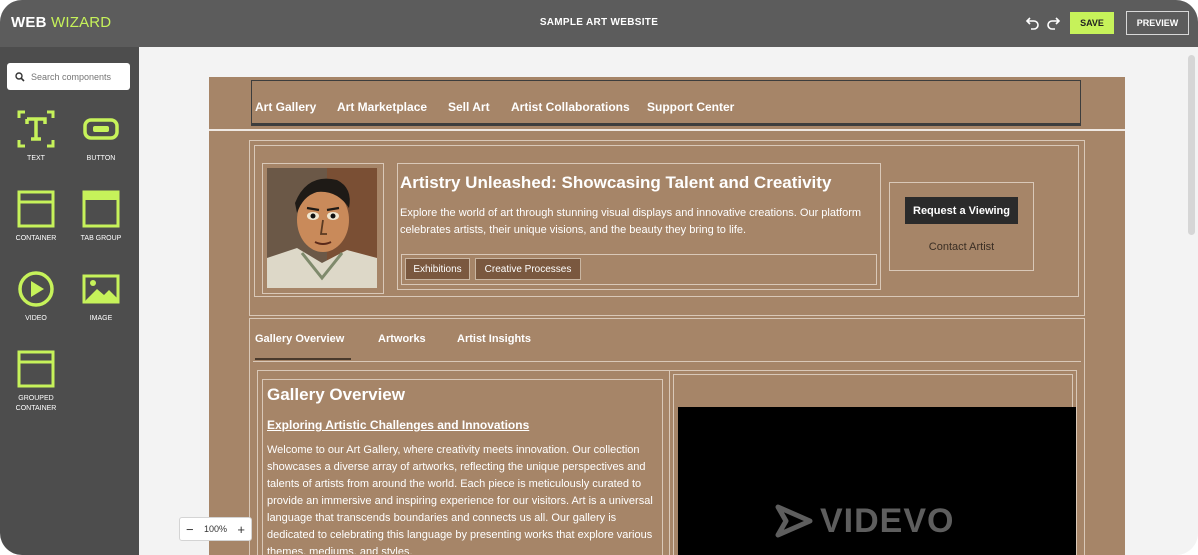 Image resolution: width=1198 pixels, height=555 pixels. Describe the element at coordinates (402, 339) in the screenshot. I see `tab-artworks: Artworks` at that location.